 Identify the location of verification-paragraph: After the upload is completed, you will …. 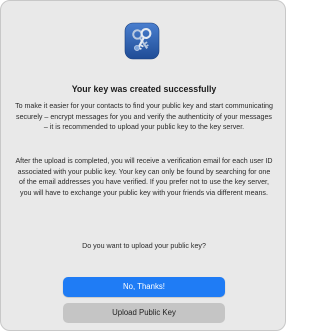
(144, 177).